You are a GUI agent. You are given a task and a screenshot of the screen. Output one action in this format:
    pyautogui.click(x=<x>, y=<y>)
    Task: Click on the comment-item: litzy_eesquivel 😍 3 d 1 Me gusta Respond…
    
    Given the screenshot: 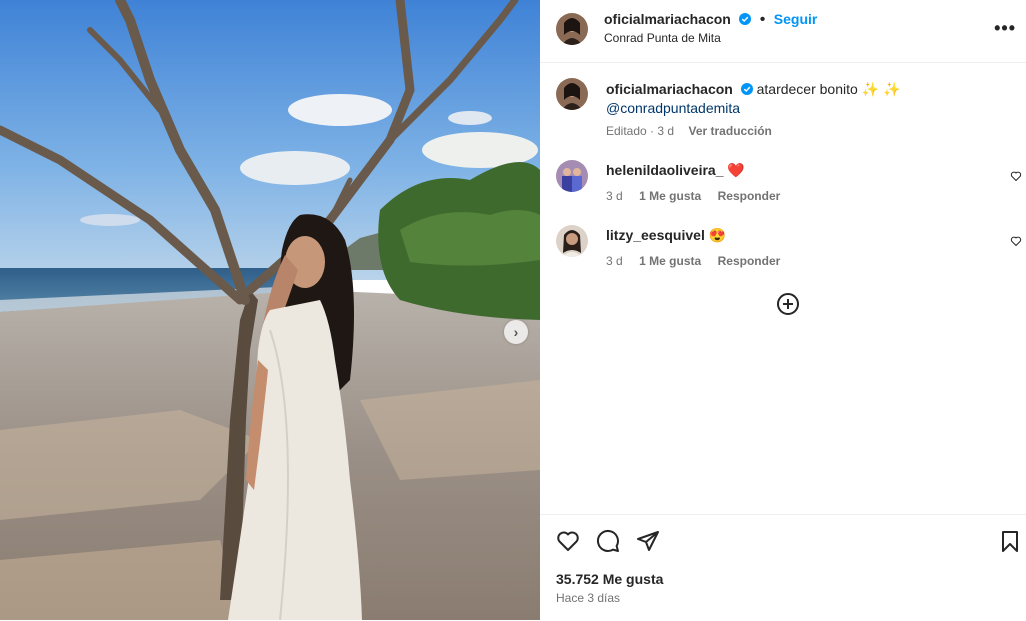 What is the action you would take?
    pyautogui.click(x=791, y=250)
    